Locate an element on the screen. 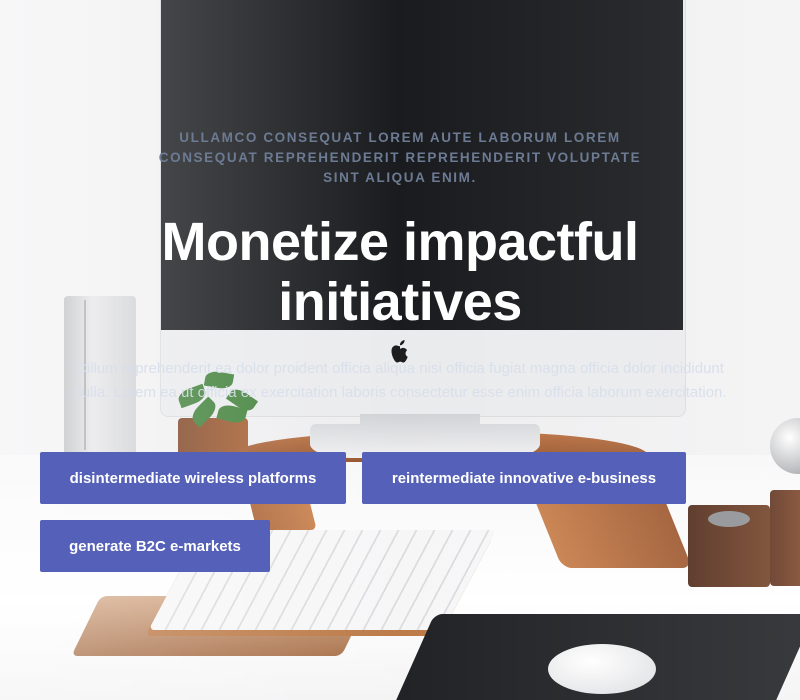 This screenshot has height=700, width=800. disintermediate-wireless-platforms-button: disintermediate wireless platforms is located at coordinates (193, 478).